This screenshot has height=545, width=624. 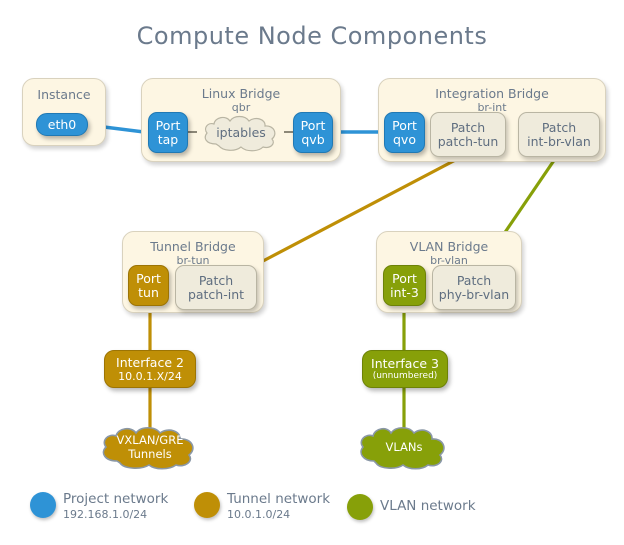 I want to click on legend-dot-project-network, so click(x=43, y=505).